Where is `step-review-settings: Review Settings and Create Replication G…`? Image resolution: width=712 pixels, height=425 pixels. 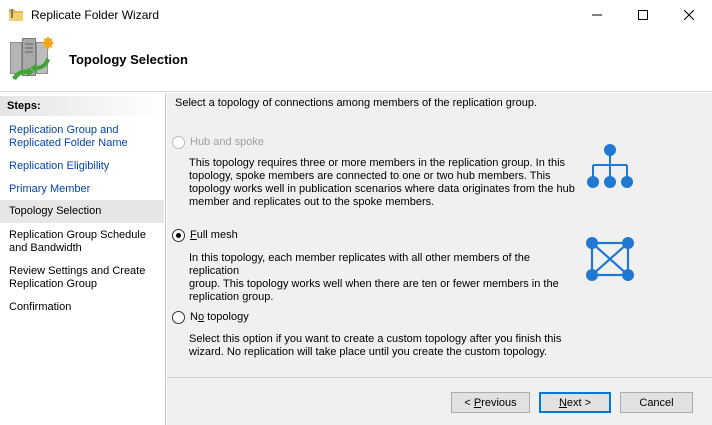
step-review-settings: Review Settings and Create Replication G… is located at coordinates (77, 277).